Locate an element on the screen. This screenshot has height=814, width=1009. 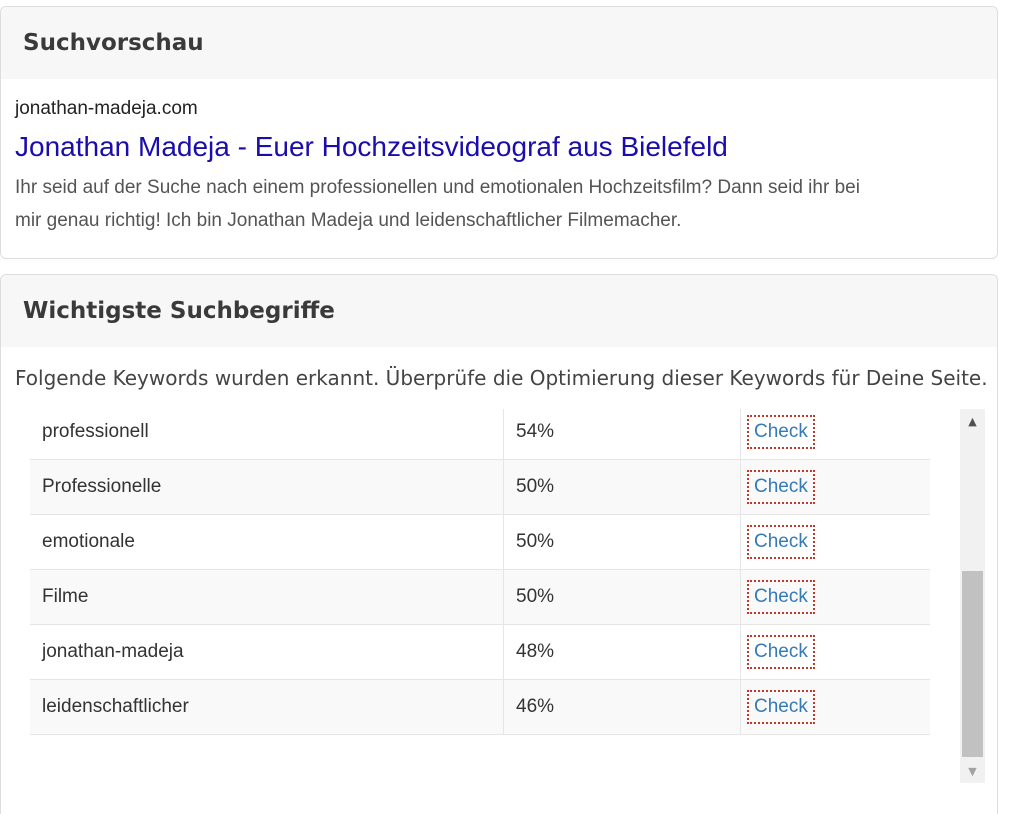
percent-cell: 48% is located at coordinates (622, 652).